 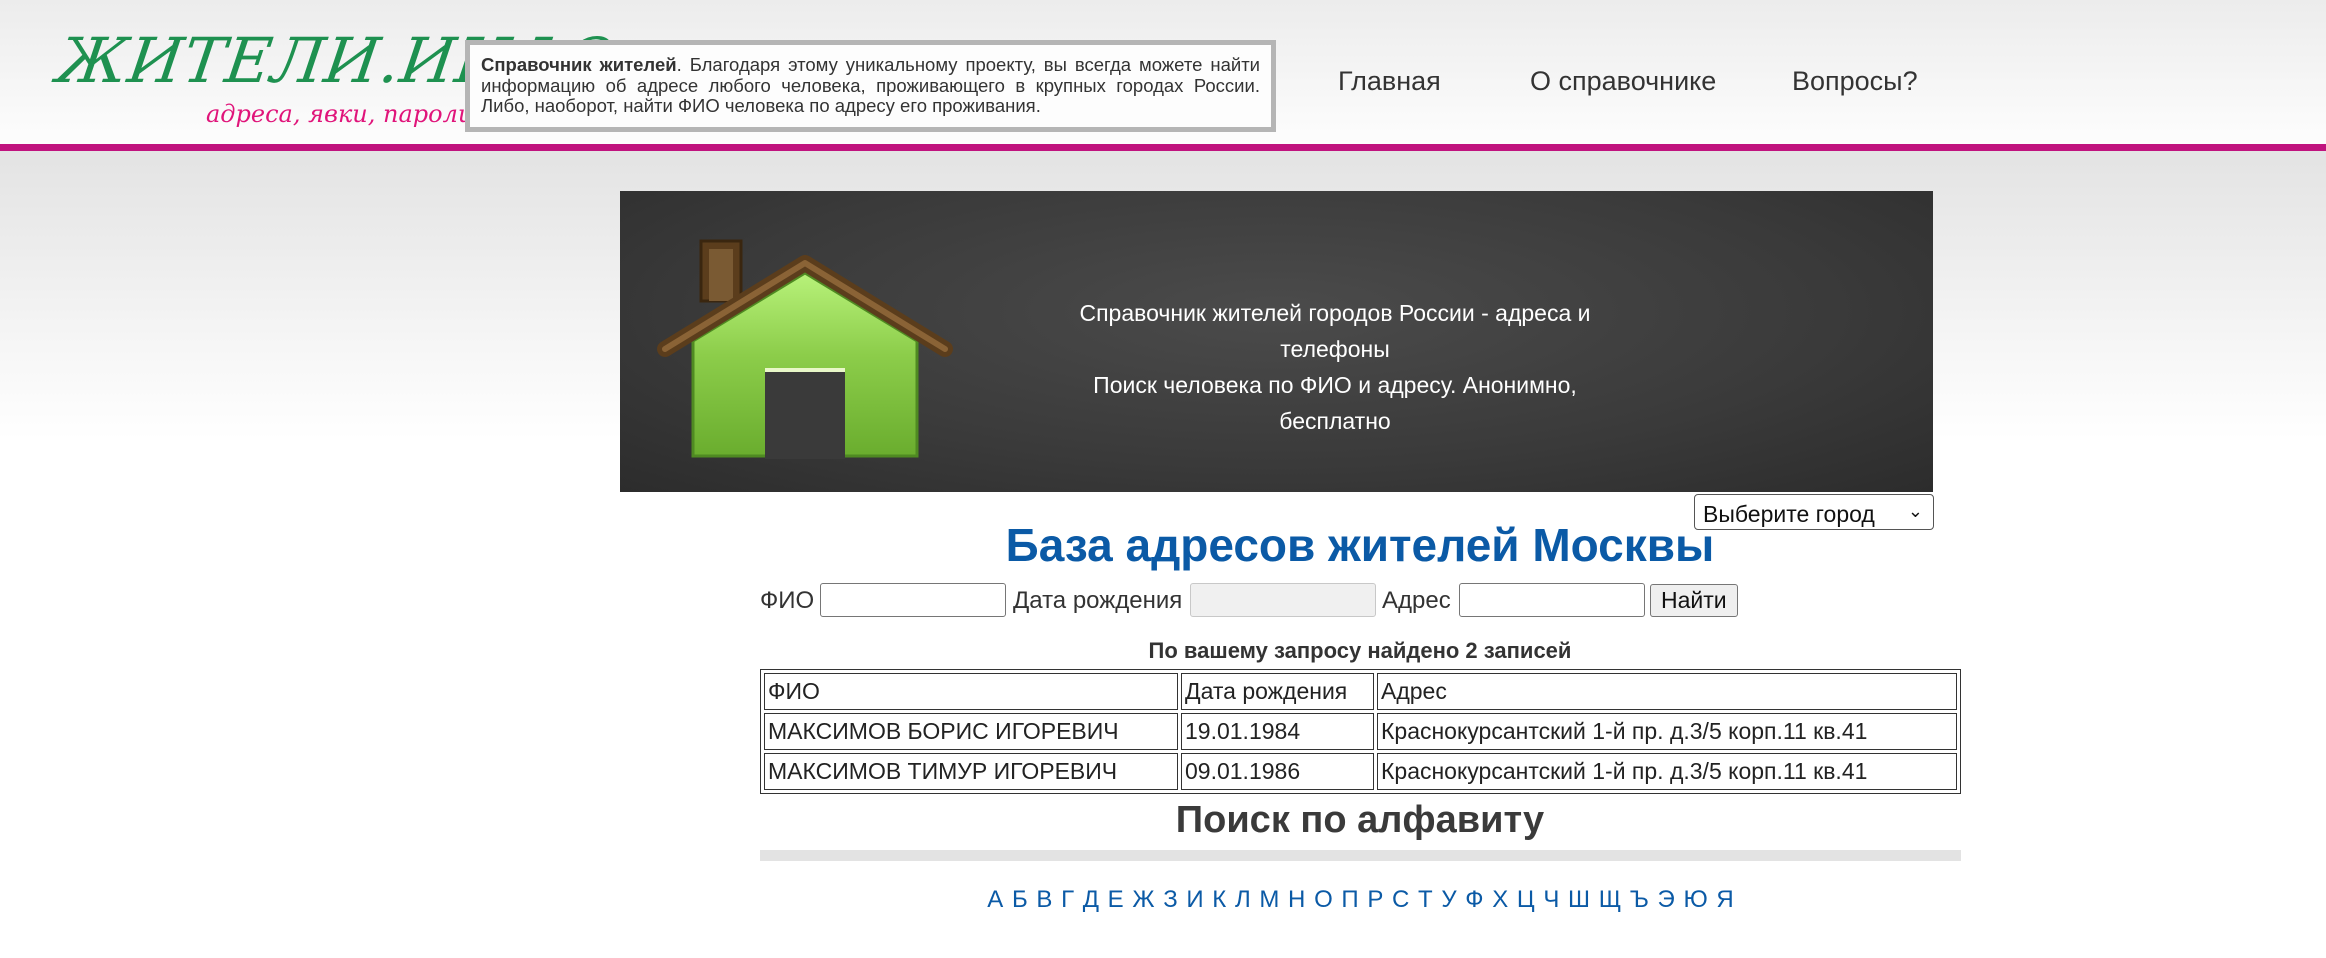 What do you see at coordinates (1098, 600) in the screenshot?
I see `dob-label: Дата рождения` at bounding box center [1098, 600].